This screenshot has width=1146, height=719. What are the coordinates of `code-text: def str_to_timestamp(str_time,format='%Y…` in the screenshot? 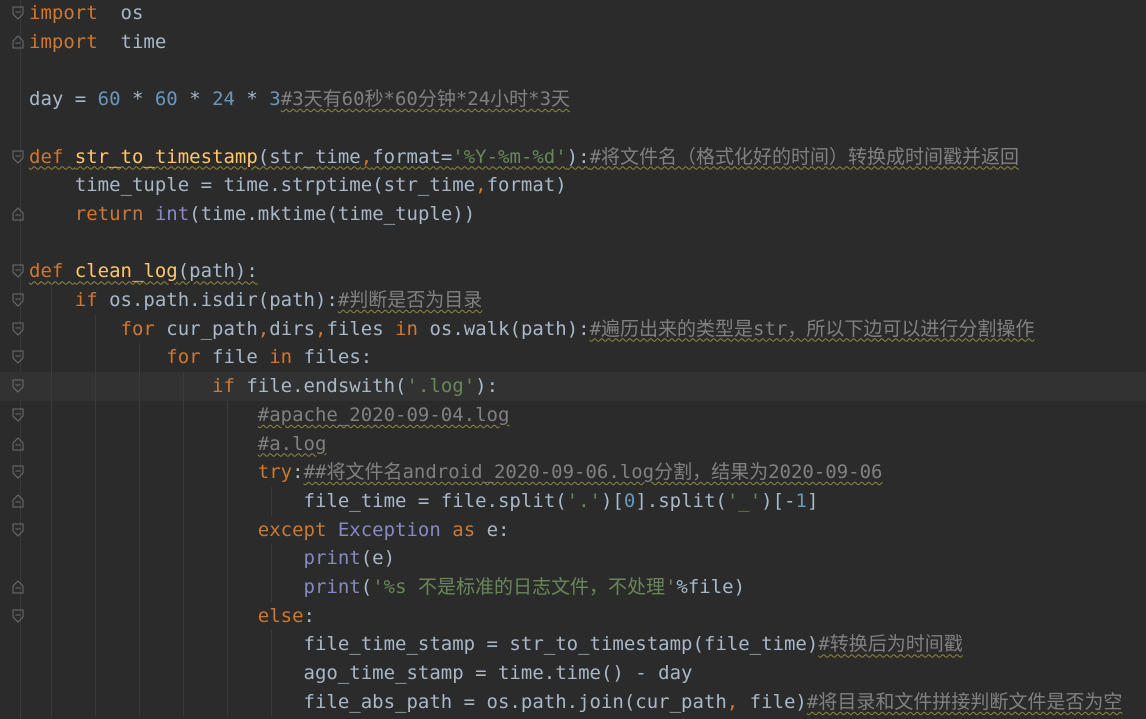 It's located at (524, 157).